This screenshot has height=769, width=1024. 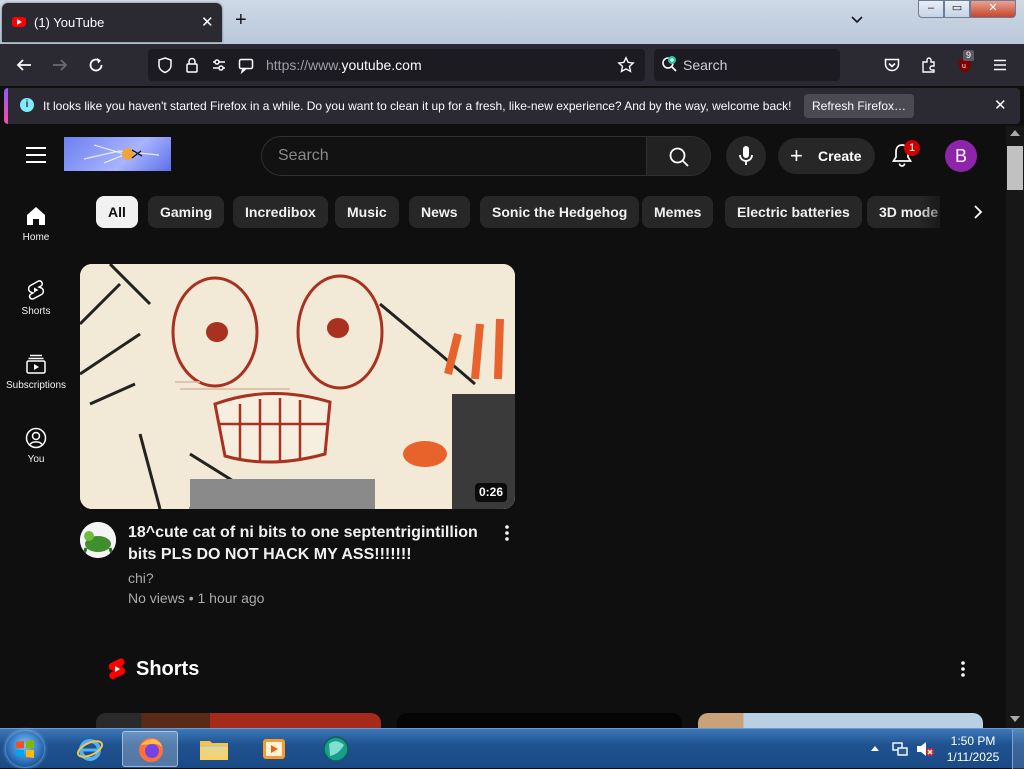 I want to click on shorts-section-title: Shorts, so click(x=168, y=669).